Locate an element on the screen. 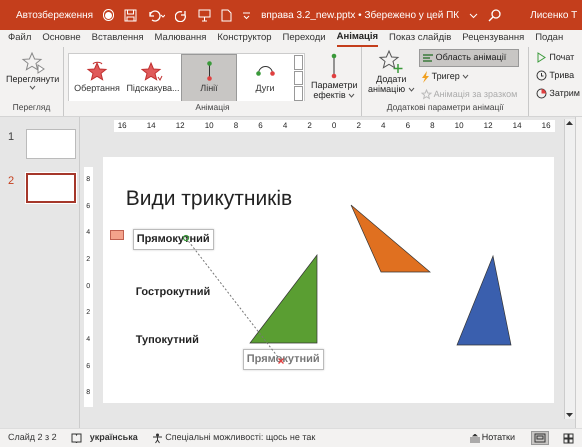 Image resolution: width=582 pixels, height=447 pixels. ghost-label: Прямокутний is located at coordinates (283, 359).